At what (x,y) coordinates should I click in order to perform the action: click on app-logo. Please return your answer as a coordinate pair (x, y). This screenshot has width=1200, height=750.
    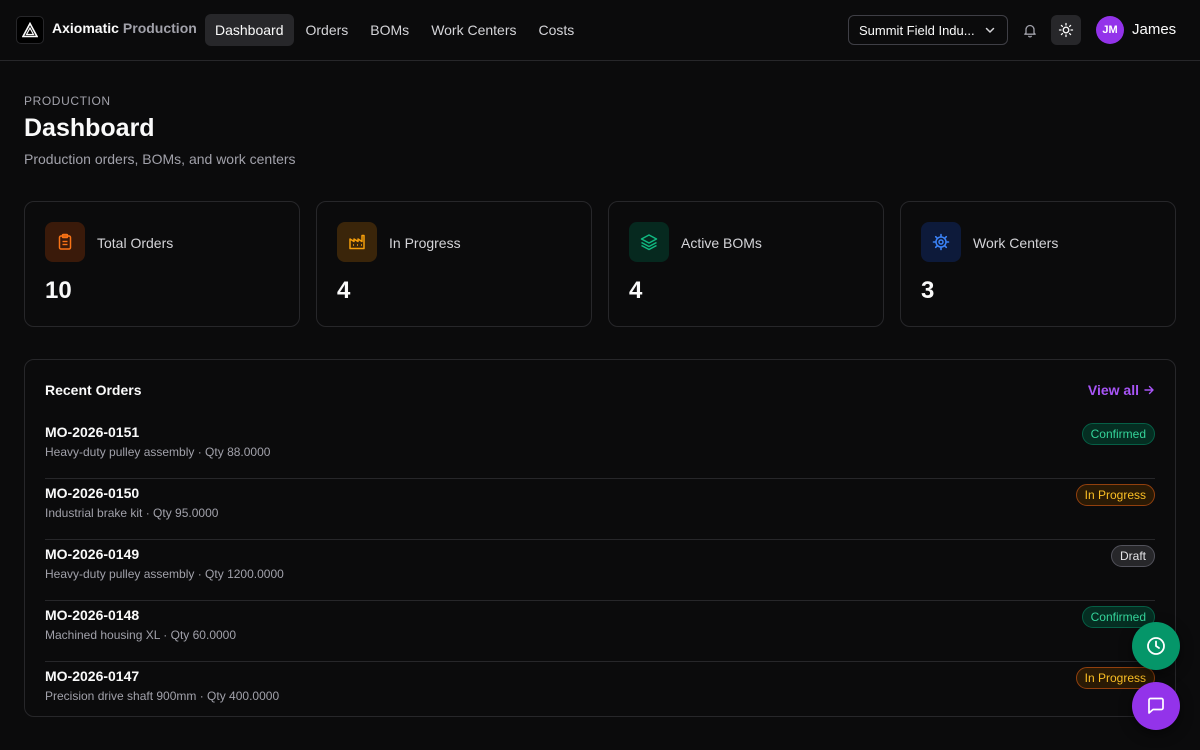
    Looking at the image, I should click on (30, 30).